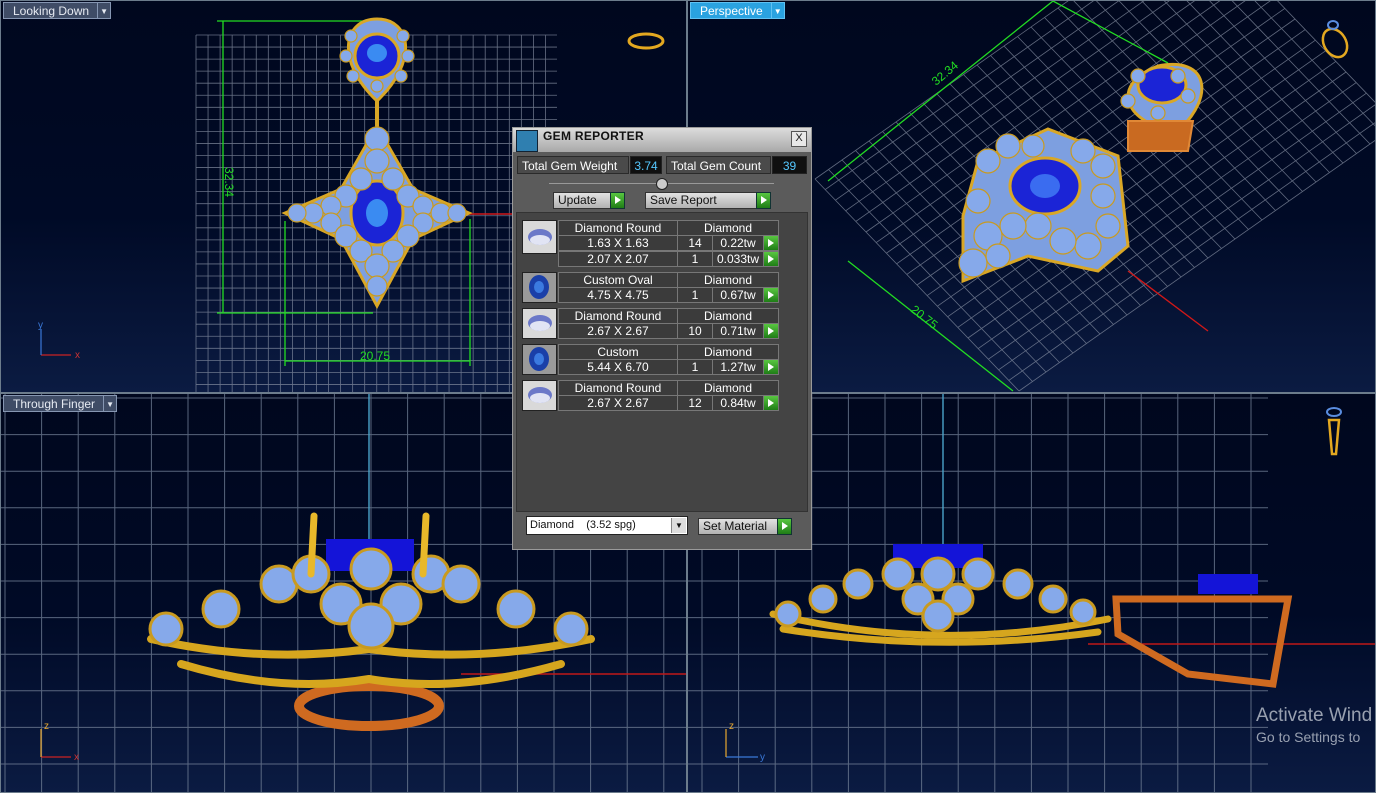  What do you see at coordinates (662, 140) in the screenshot?
I see `dialog-titlebar: GEM REPORTER X` at bounding box center [662, 140].